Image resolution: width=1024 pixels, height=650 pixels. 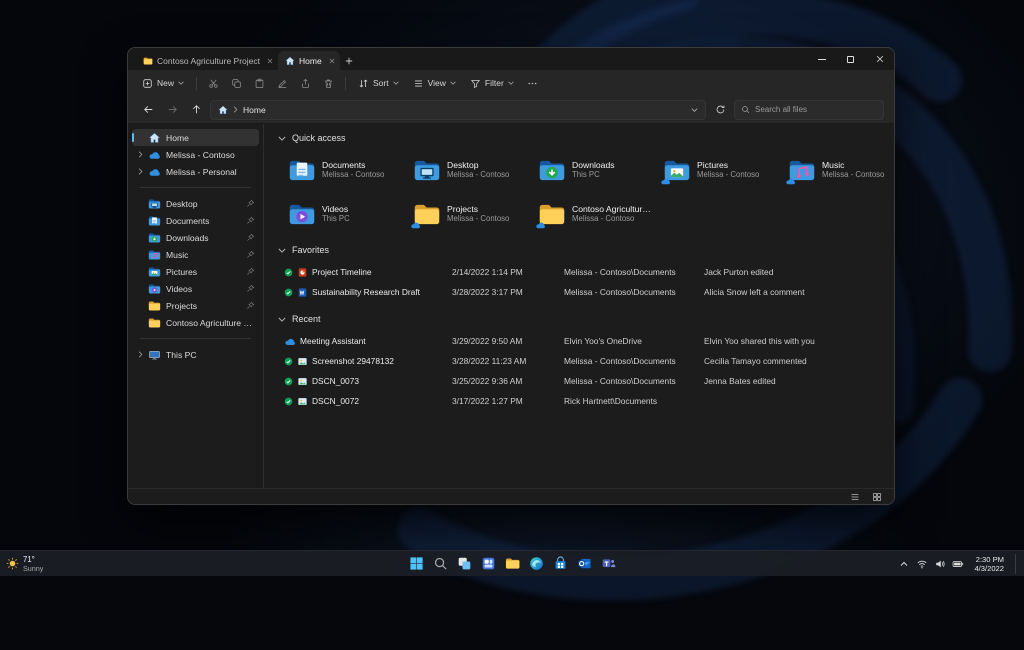 I want to click on downloads-folder-icon, so click(x=552, y=170).